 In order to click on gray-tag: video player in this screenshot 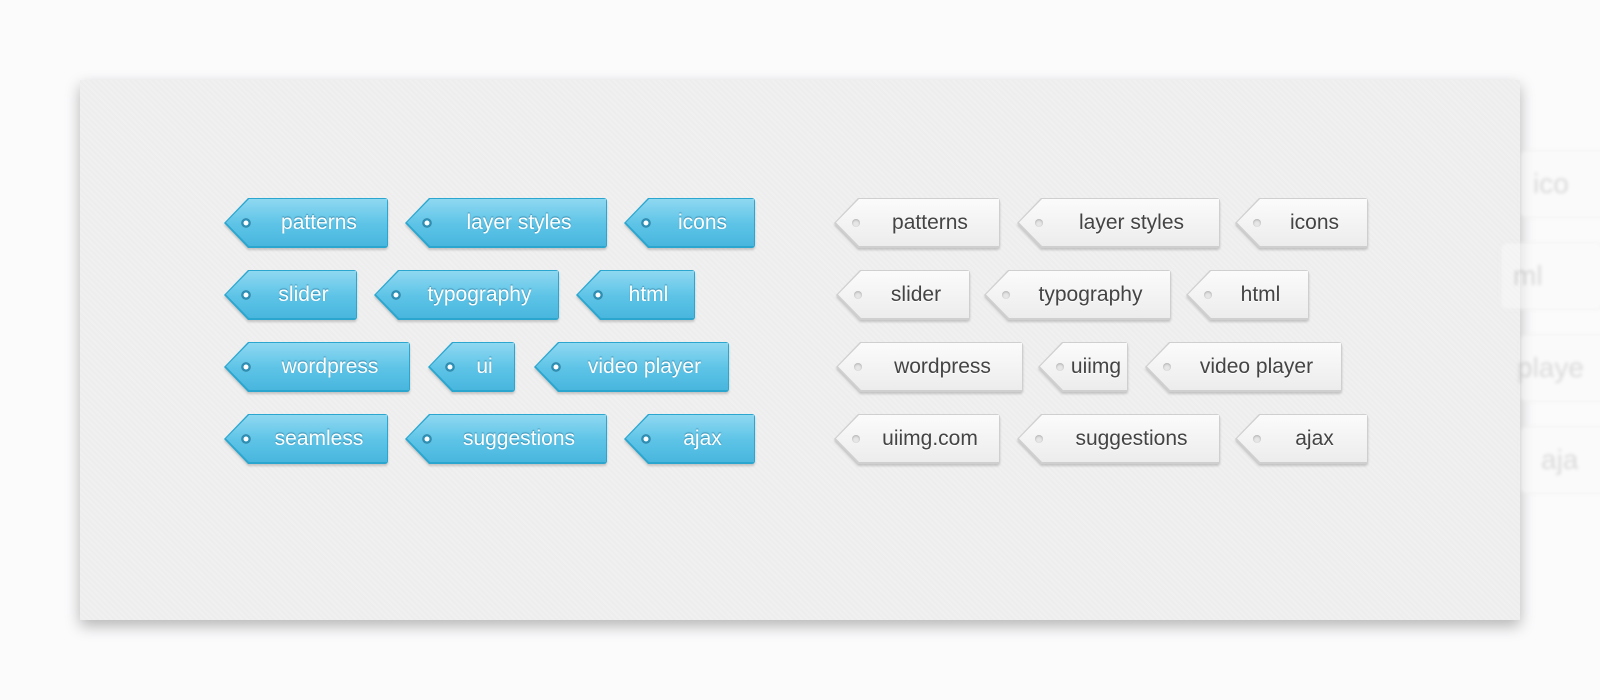, I will do `click(1243, 367)`.